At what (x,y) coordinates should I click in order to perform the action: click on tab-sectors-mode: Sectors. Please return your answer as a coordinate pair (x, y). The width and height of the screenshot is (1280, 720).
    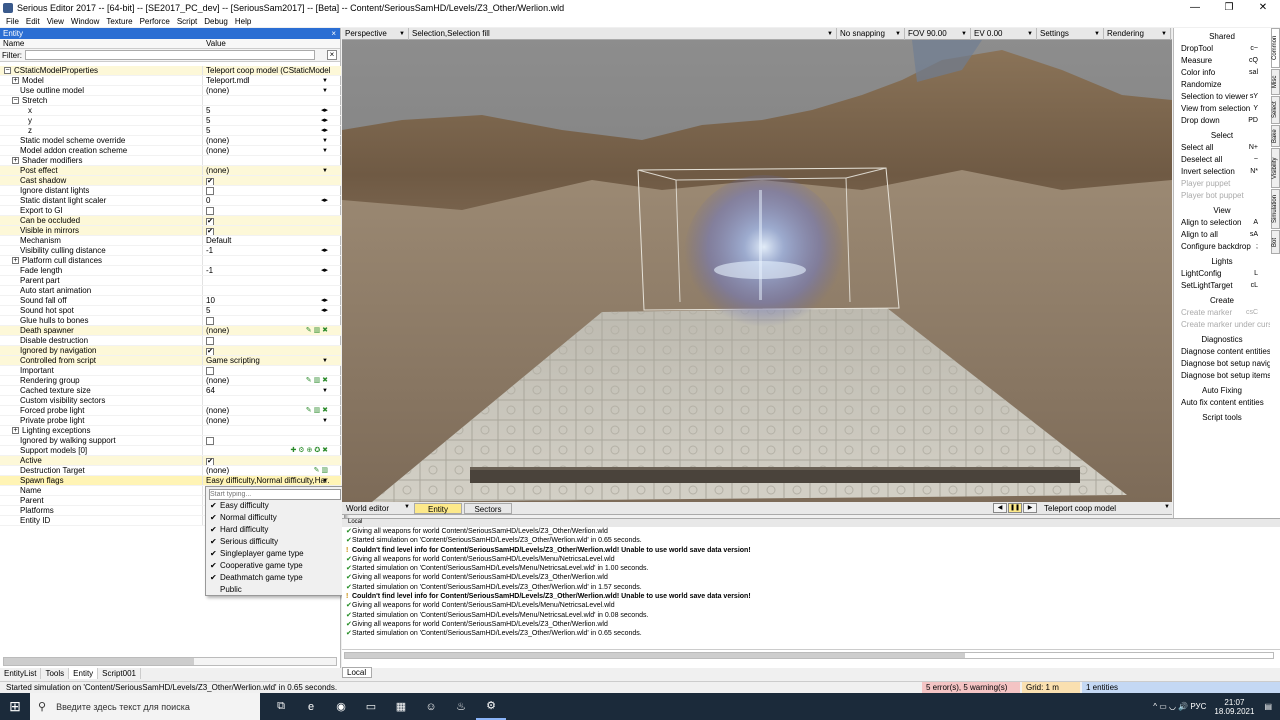
    Looking at the image, I should click on (488, 508).